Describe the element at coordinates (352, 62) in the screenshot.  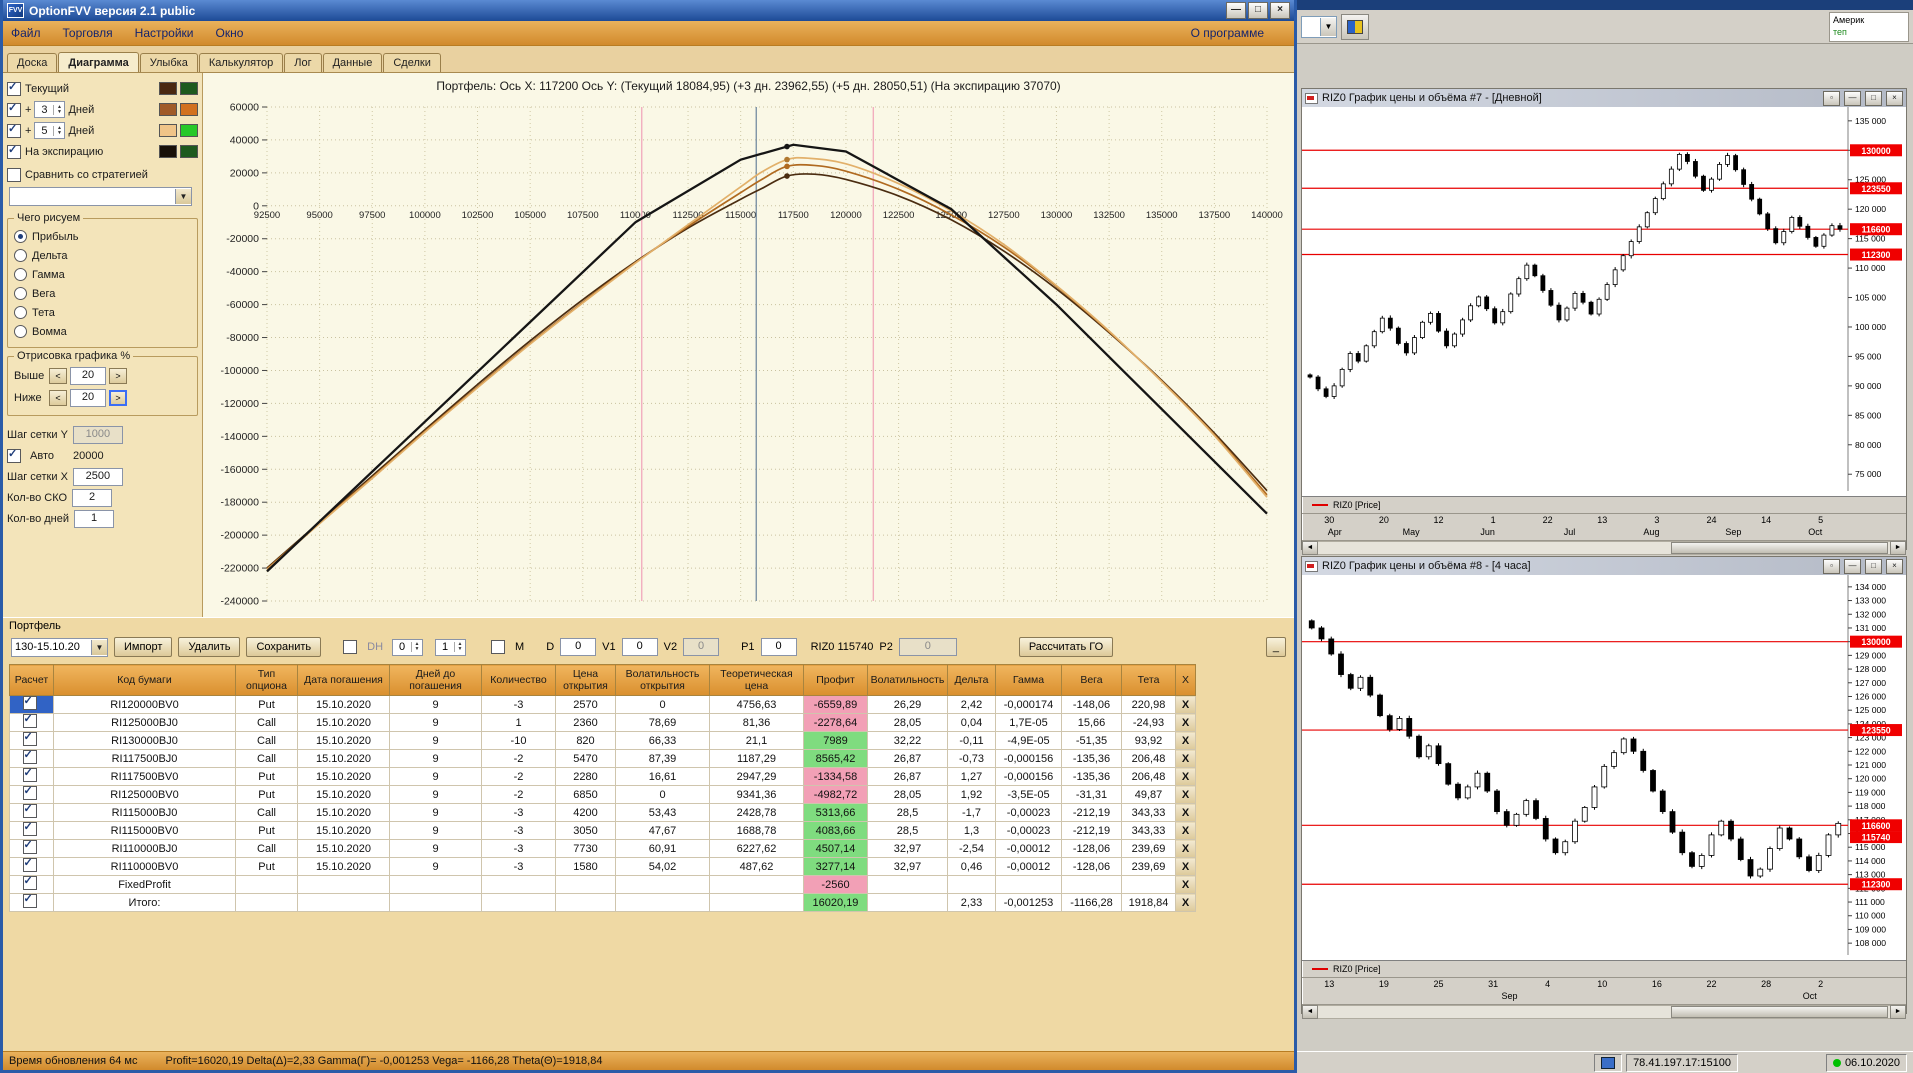
I see `tab-5: Данные` at that location.